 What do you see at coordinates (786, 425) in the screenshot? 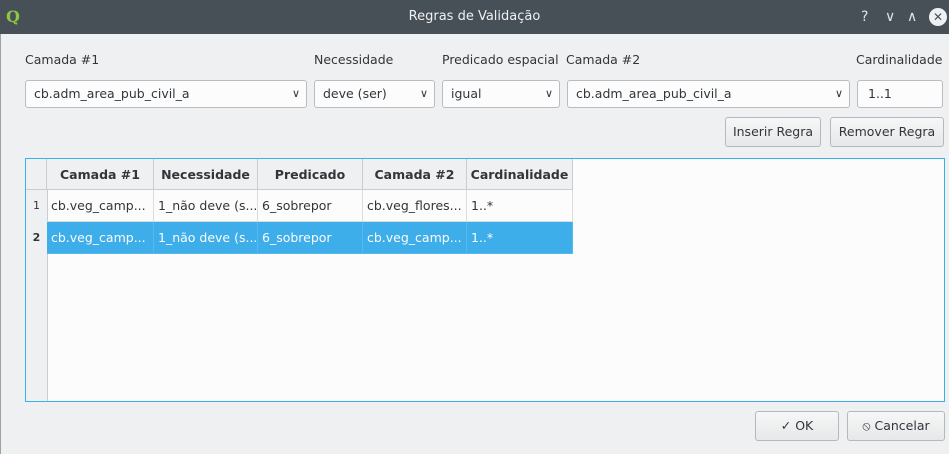
I see `check-icon: ✓` at bounding box center [786, 425].